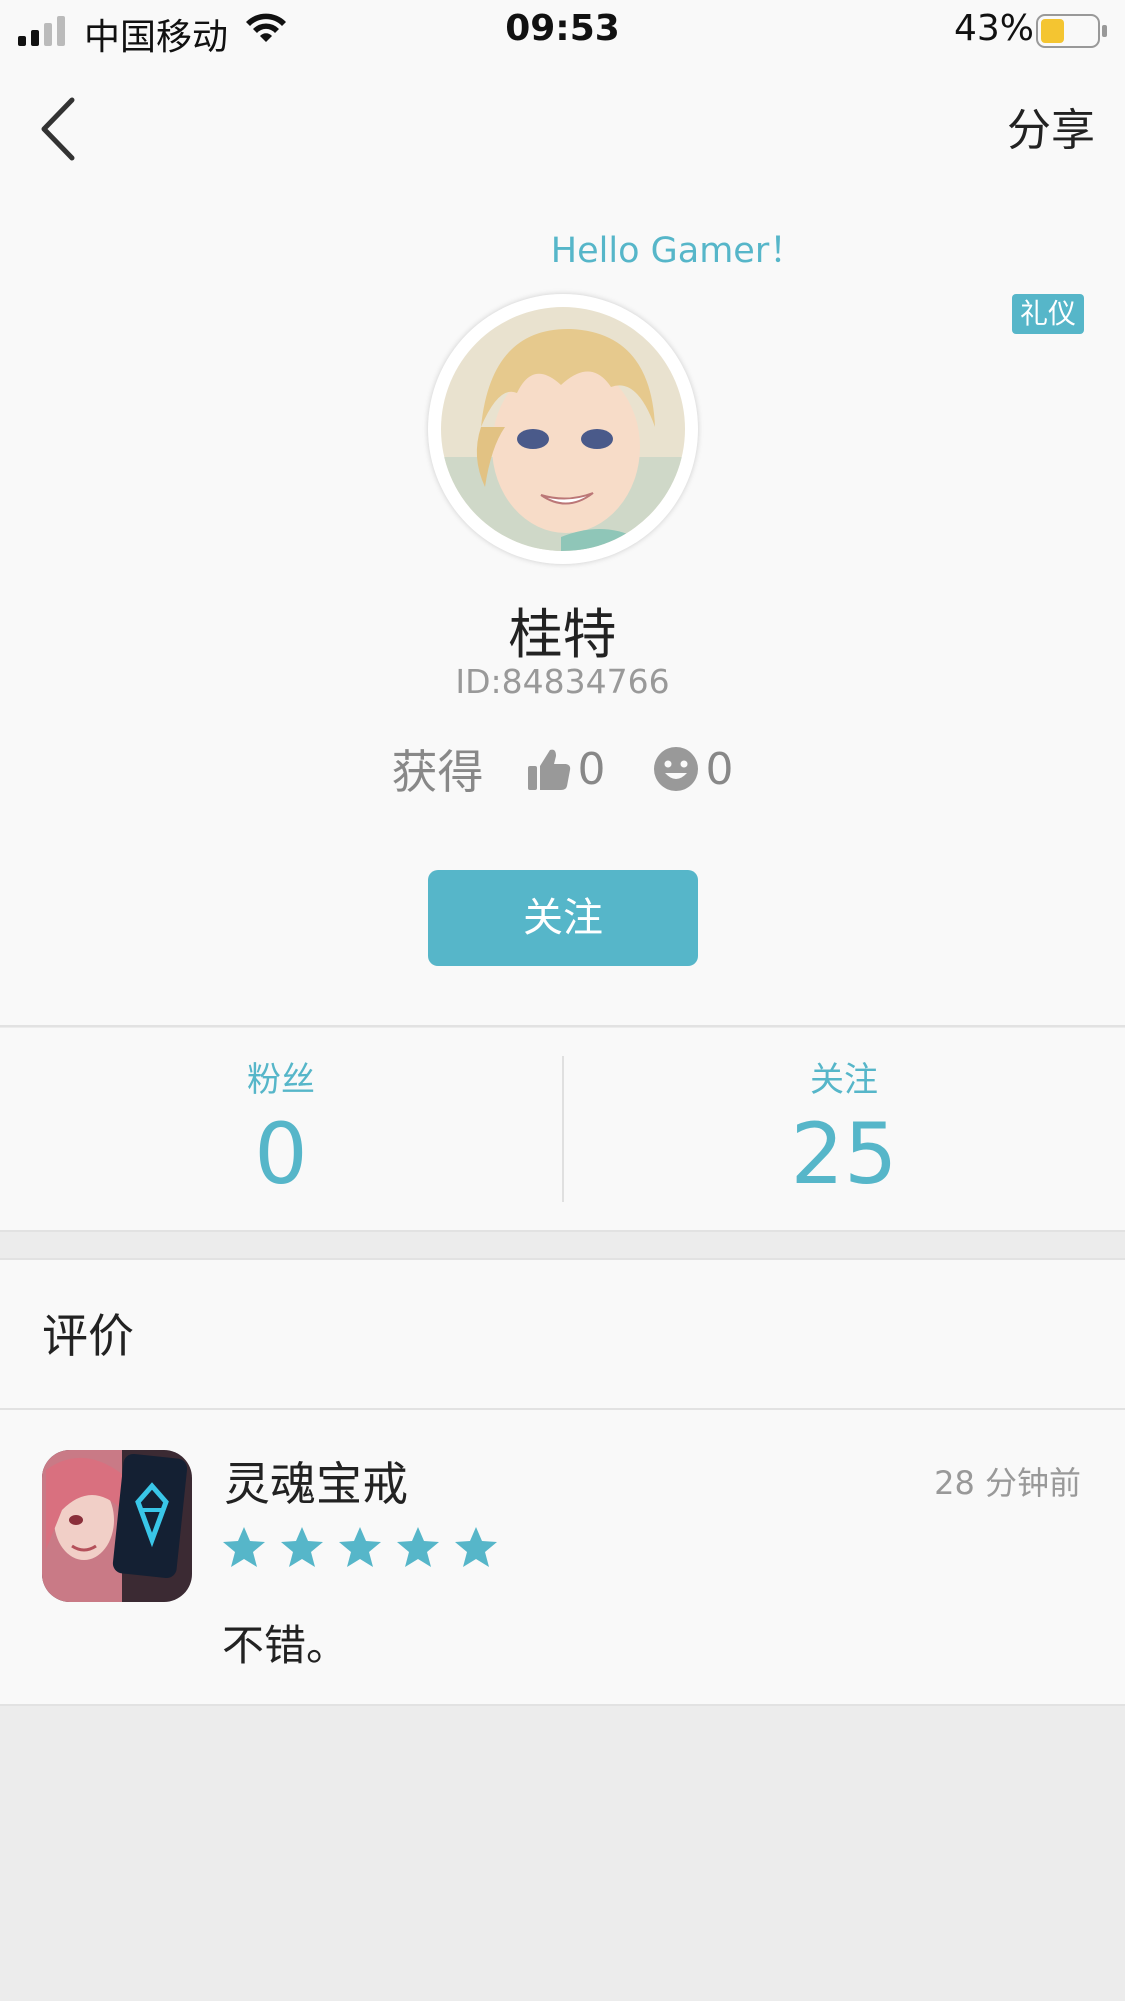  What do you see at coordinates (563, 429) in the screenshot?
I see `avatar` at bounding box center [563, 429].